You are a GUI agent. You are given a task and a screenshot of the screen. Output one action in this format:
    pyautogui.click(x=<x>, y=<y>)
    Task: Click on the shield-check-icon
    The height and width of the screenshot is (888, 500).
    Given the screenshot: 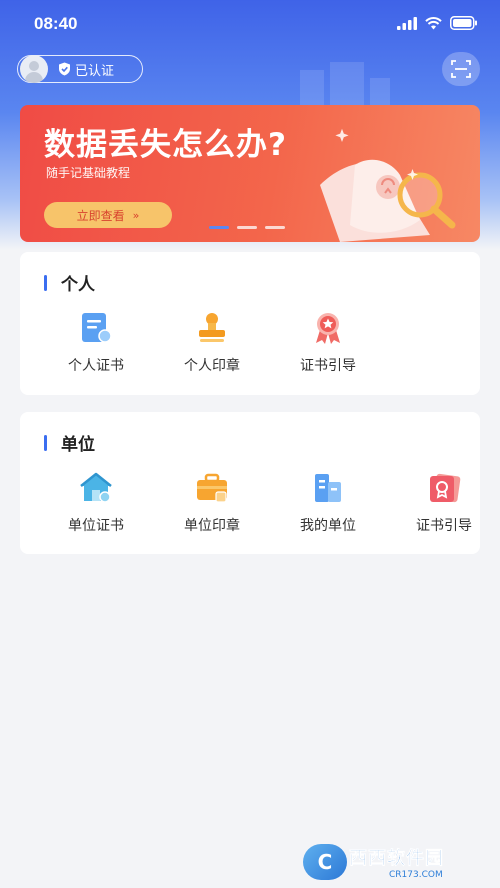 What is the action you would take?
    pyautogui.click(x=64, y=69)
    